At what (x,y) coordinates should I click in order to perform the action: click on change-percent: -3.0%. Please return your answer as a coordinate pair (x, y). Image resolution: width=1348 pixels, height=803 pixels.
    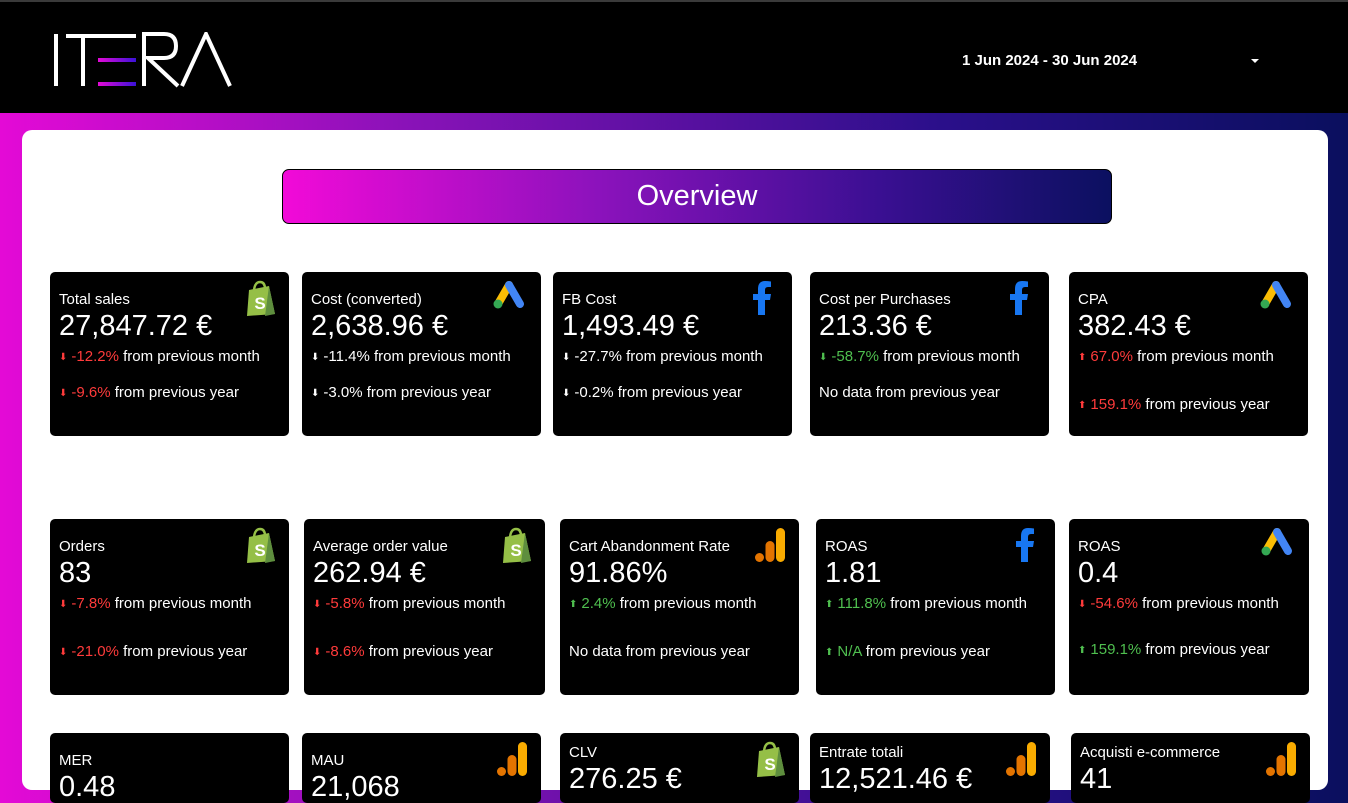
    Looking at the image, I should click on (343, 392).